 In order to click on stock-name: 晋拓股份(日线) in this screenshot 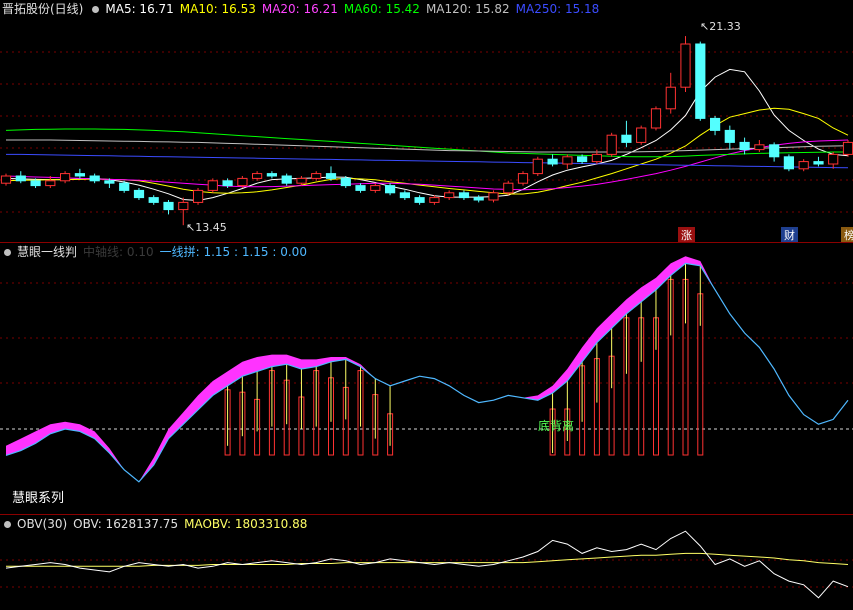, I will do `click(43, 9)`.